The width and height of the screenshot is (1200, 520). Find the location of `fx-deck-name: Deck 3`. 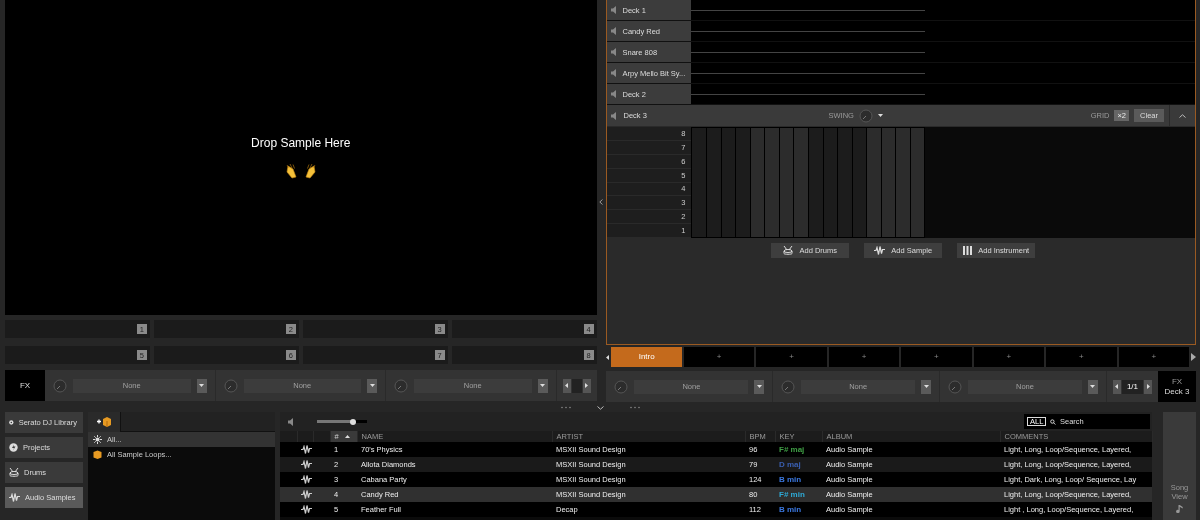

fx-deck-name: Deck 3 is located at coordinates (1177, 391).